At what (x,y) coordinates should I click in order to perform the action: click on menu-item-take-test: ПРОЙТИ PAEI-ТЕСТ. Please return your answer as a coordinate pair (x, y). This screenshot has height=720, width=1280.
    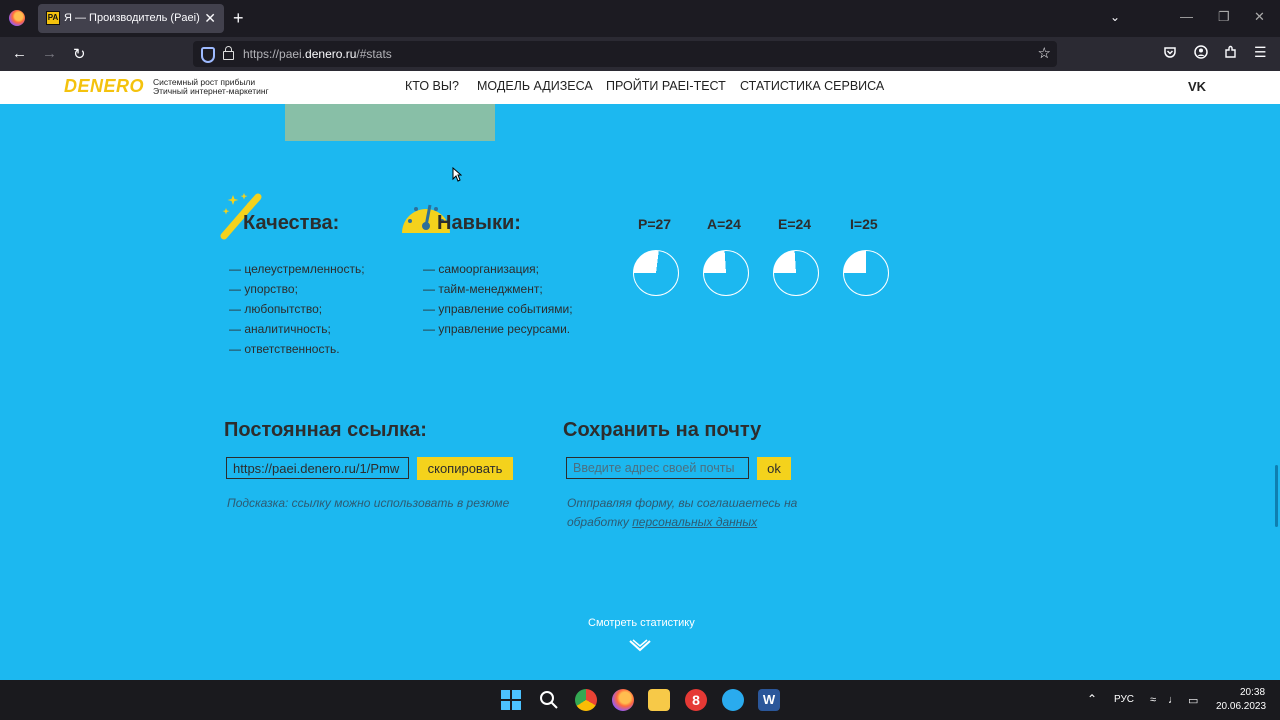
    Looking at the image, I should click on (666, 86).